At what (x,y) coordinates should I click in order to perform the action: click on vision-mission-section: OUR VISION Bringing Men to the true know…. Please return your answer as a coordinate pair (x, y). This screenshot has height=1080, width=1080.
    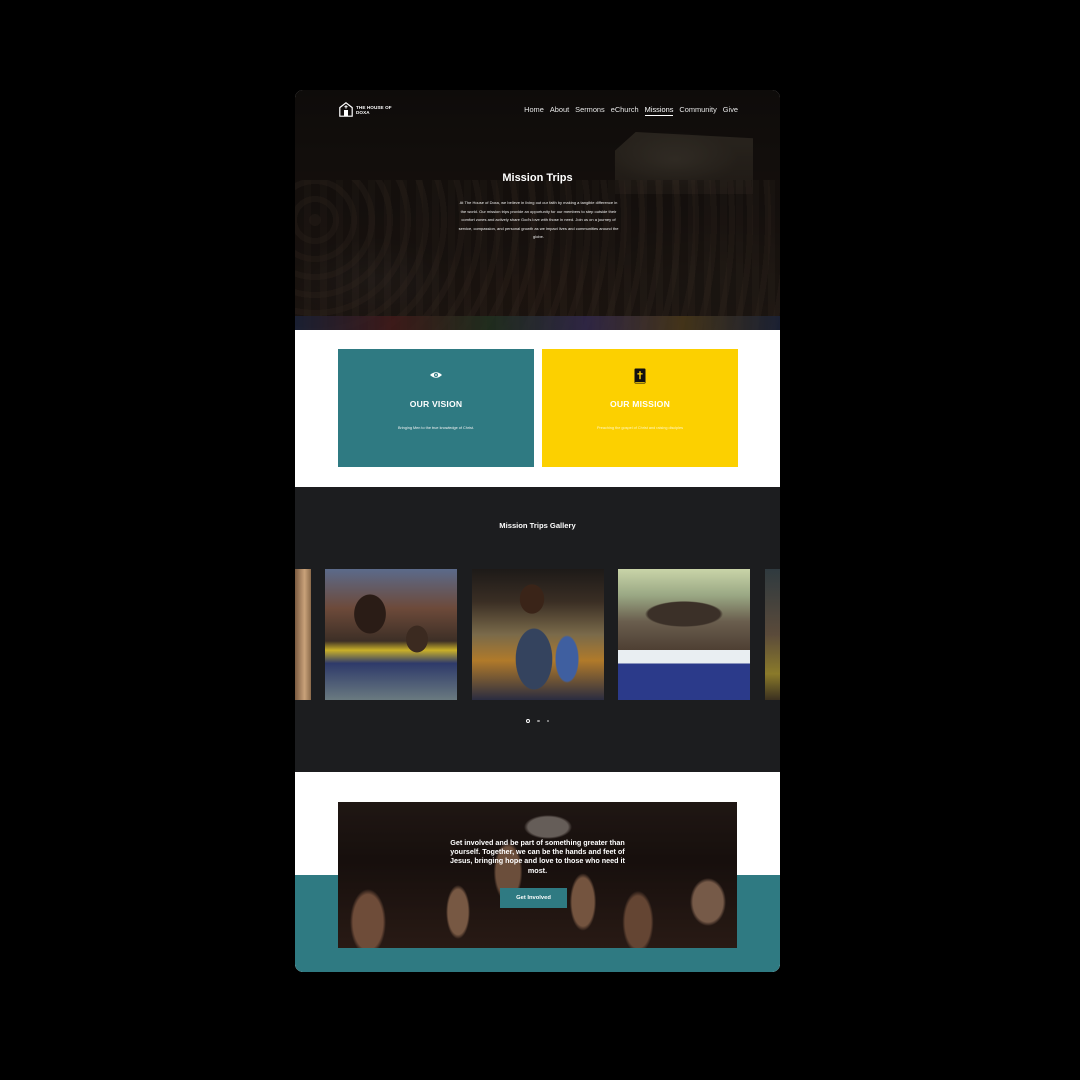
    Looking at the image, I should click on (537, 408).